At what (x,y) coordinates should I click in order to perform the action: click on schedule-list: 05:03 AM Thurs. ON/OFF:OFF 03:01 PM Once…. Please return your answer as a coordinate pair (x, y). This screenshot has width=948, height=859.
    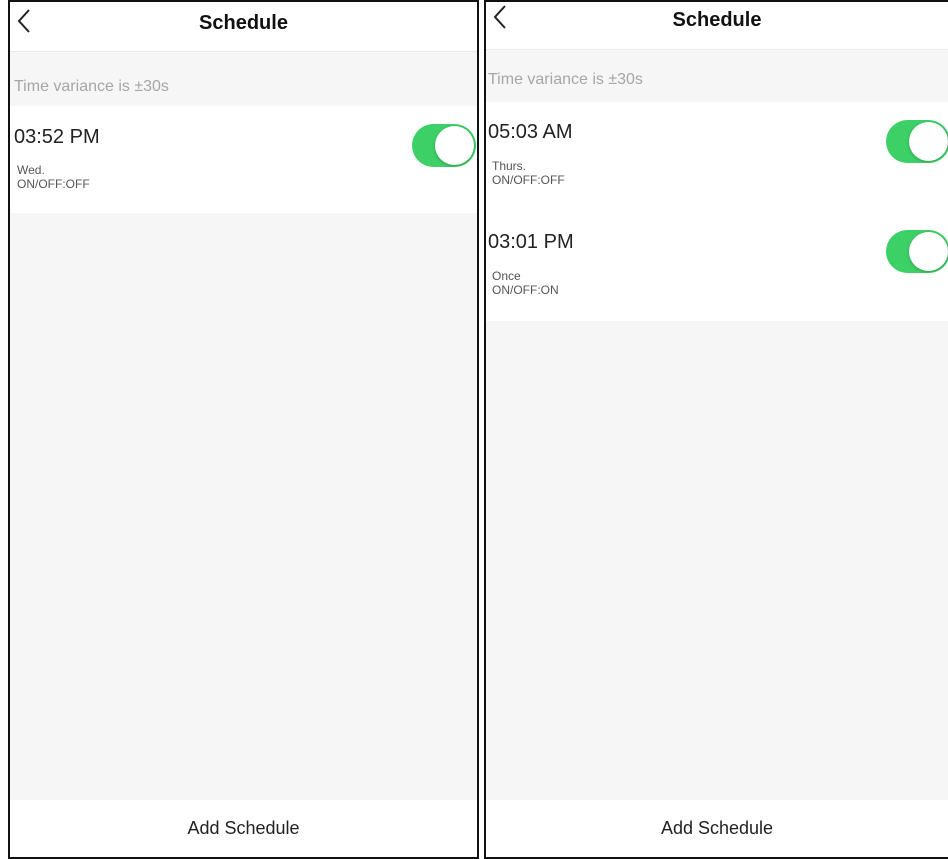
    Looking at the image, I should click on (717, 211).